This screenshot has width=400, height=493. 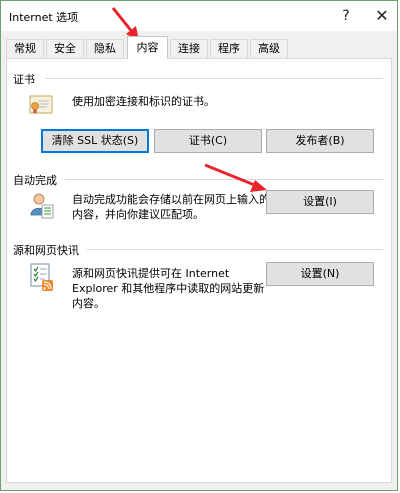 What do you see at coordinates (208, 141) in the screenshot?
I see `certificates-button: 证书(C)` at bounding box center [208, 141].